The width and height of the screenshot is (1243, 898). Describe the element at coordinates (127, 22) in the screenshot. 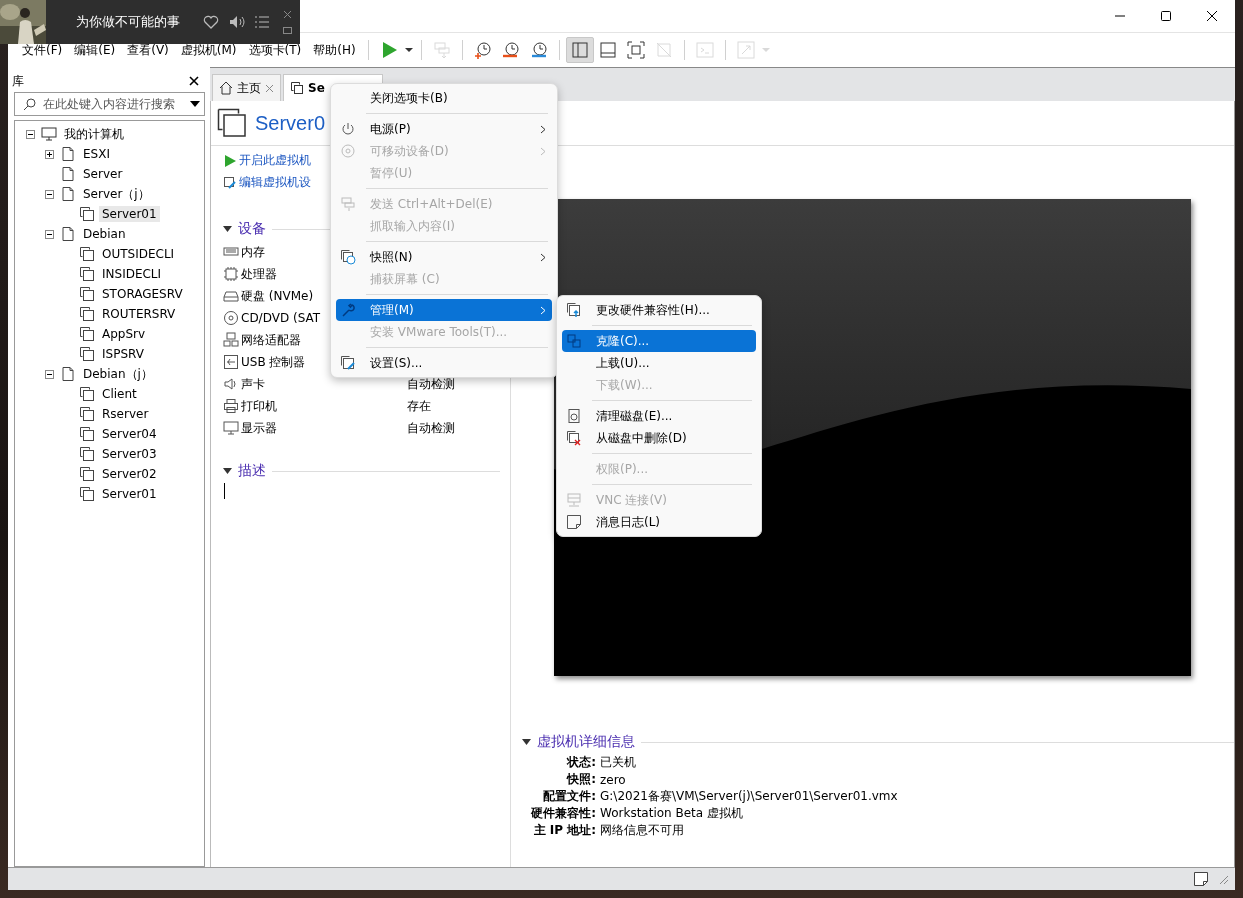

I see `song-title: 为你做不可能的事` at that location.